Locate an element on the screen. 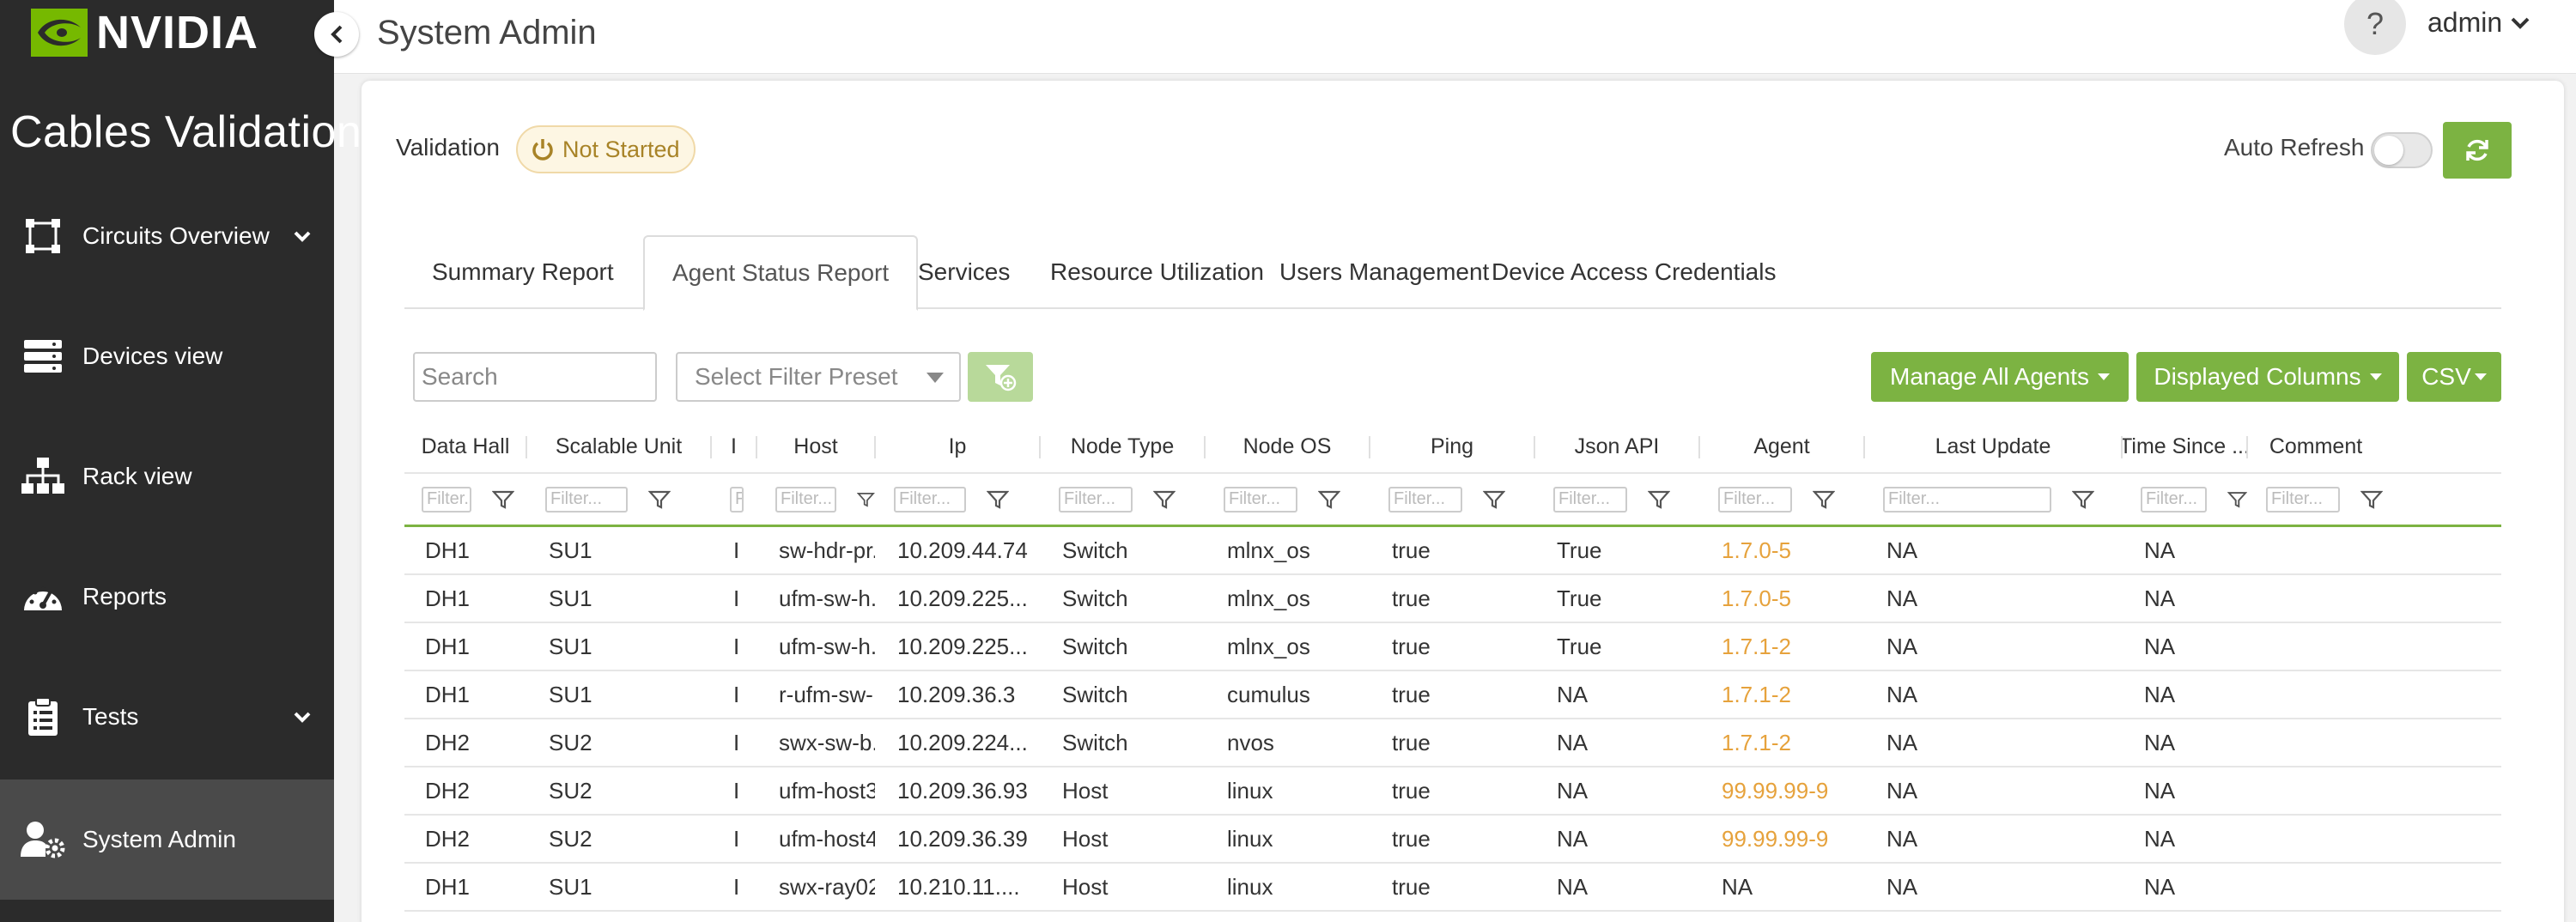 The width and height of the screenshot is (2576, 922). app-title: Cables Validation is located at coordinates (186, 132).